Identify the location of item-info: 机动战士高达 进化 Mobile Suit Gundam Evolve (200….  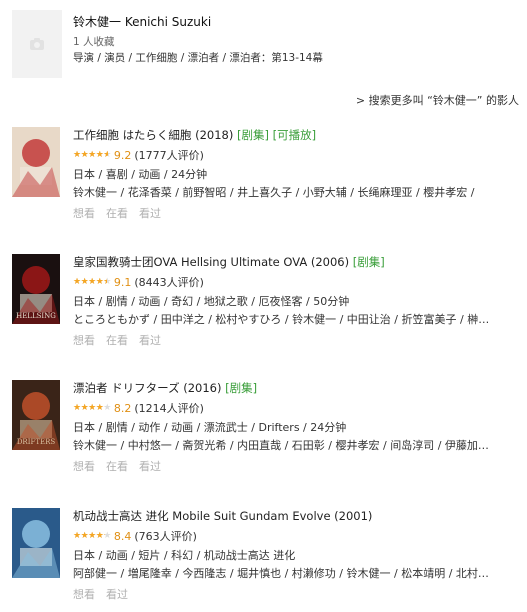
(296, 555).